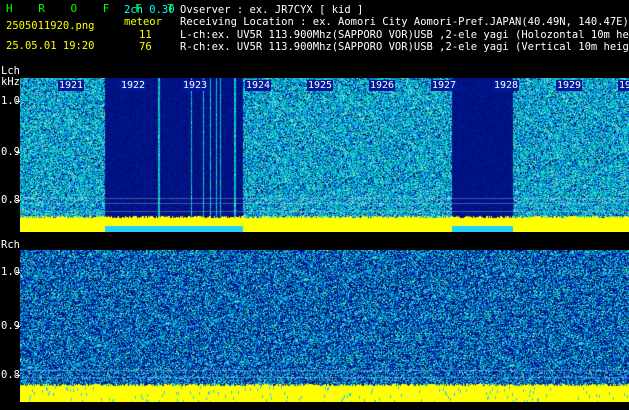  I want to click on rch-label: Rch, so click(10, 245).